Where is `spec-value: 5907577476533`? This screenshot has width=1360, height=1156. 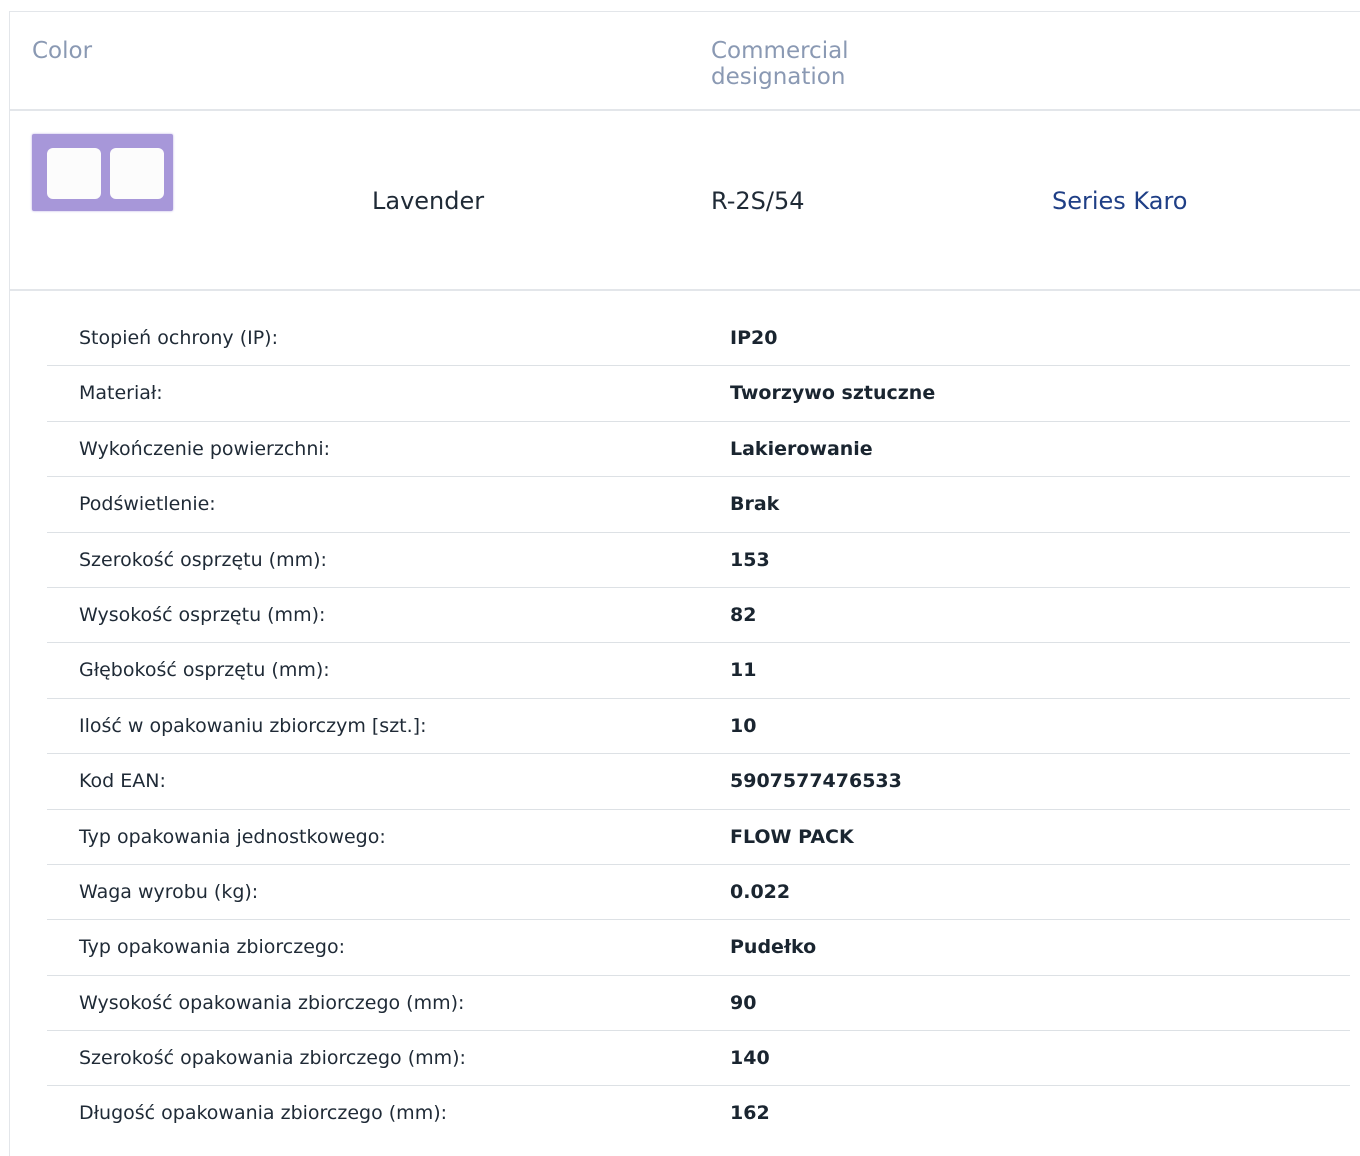
spec-value: 5907577476533 is located at coordinates (816, 781).